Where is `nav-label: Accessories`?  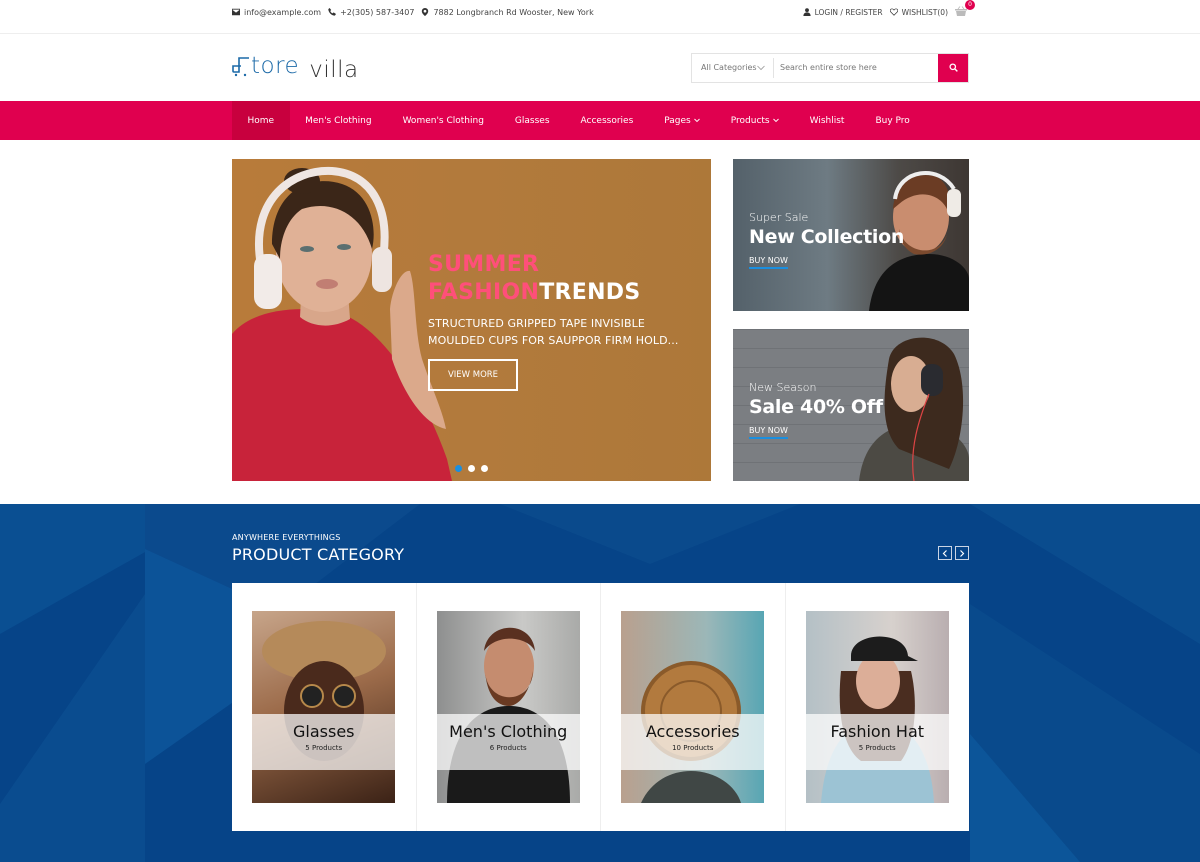
nav-label: Accessories is located at coordinates (607, 120).